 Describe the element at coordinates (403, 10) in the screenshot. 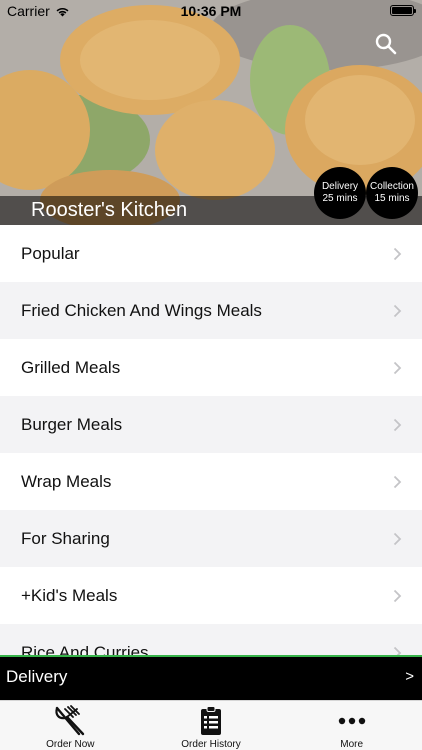

I see `battery-icon` at that location.